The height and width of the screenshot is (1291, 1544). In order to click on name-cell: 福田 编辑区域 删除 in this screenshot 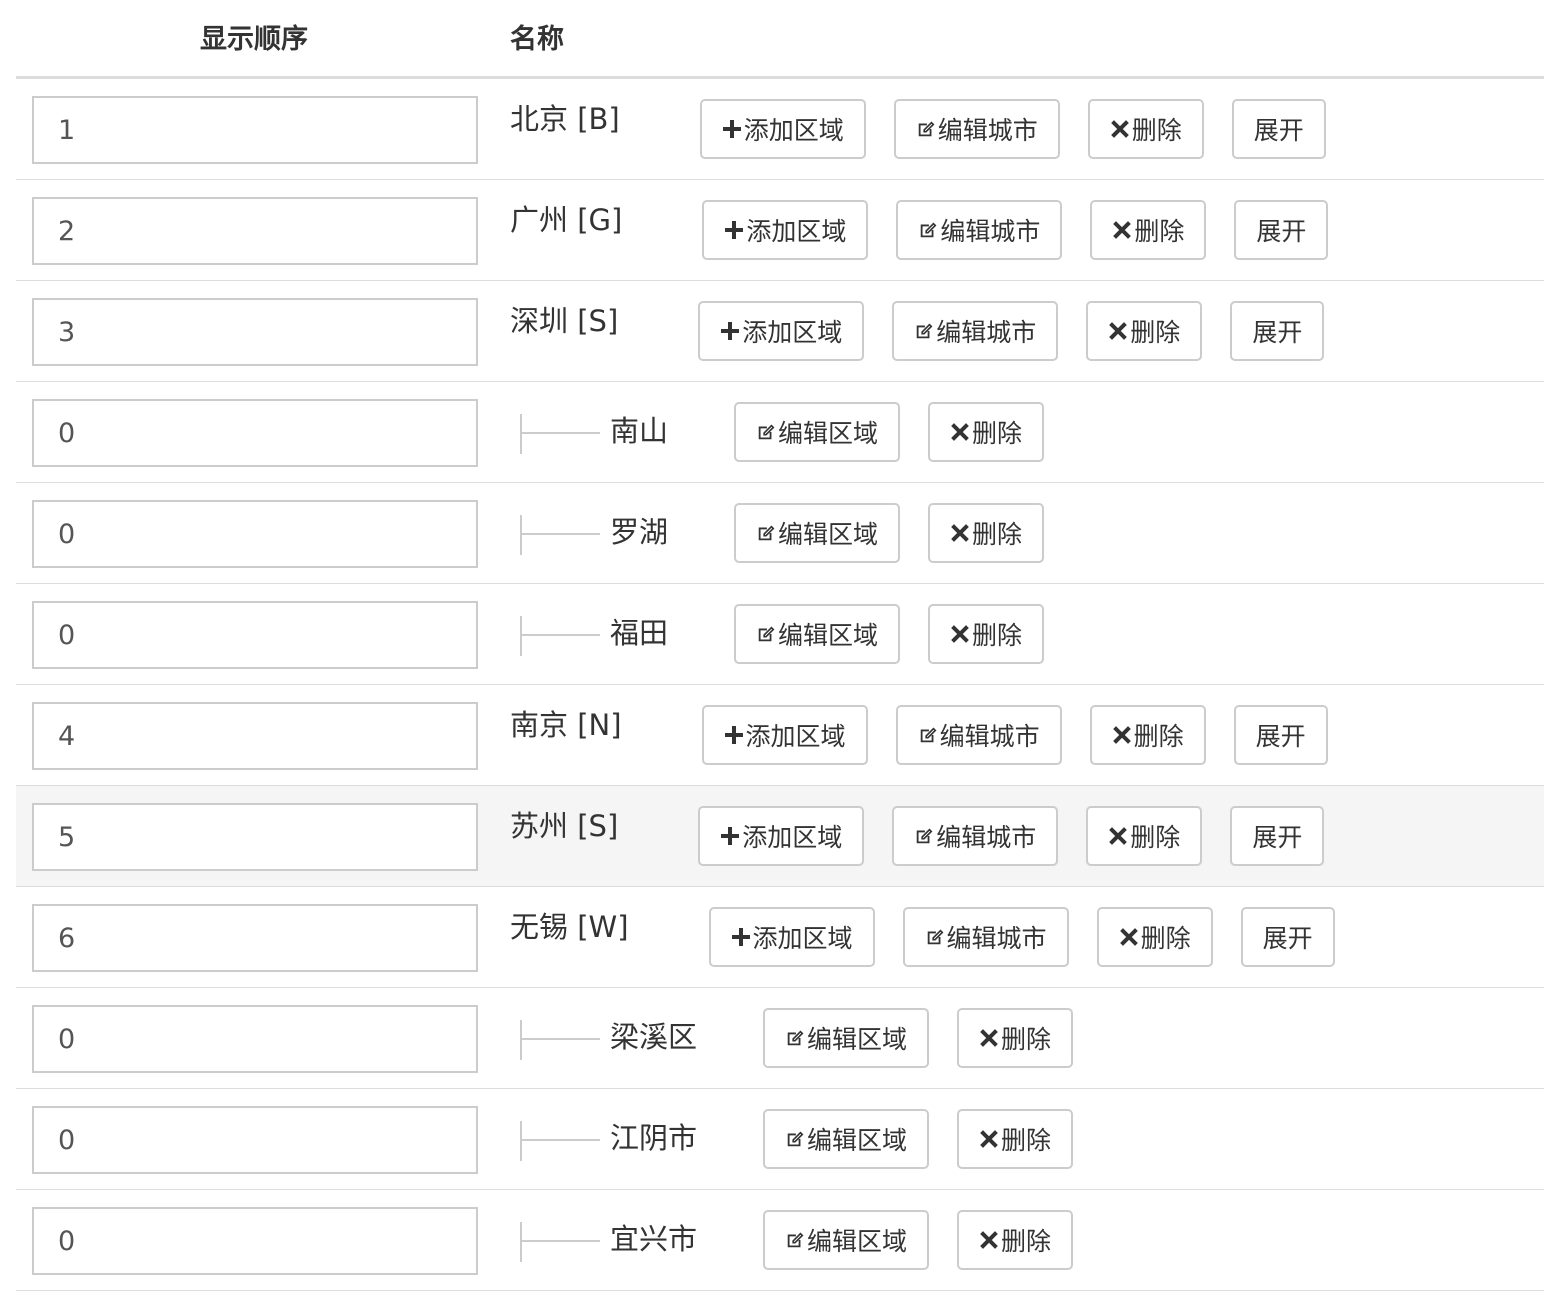, I will do `click(791, 634)`.